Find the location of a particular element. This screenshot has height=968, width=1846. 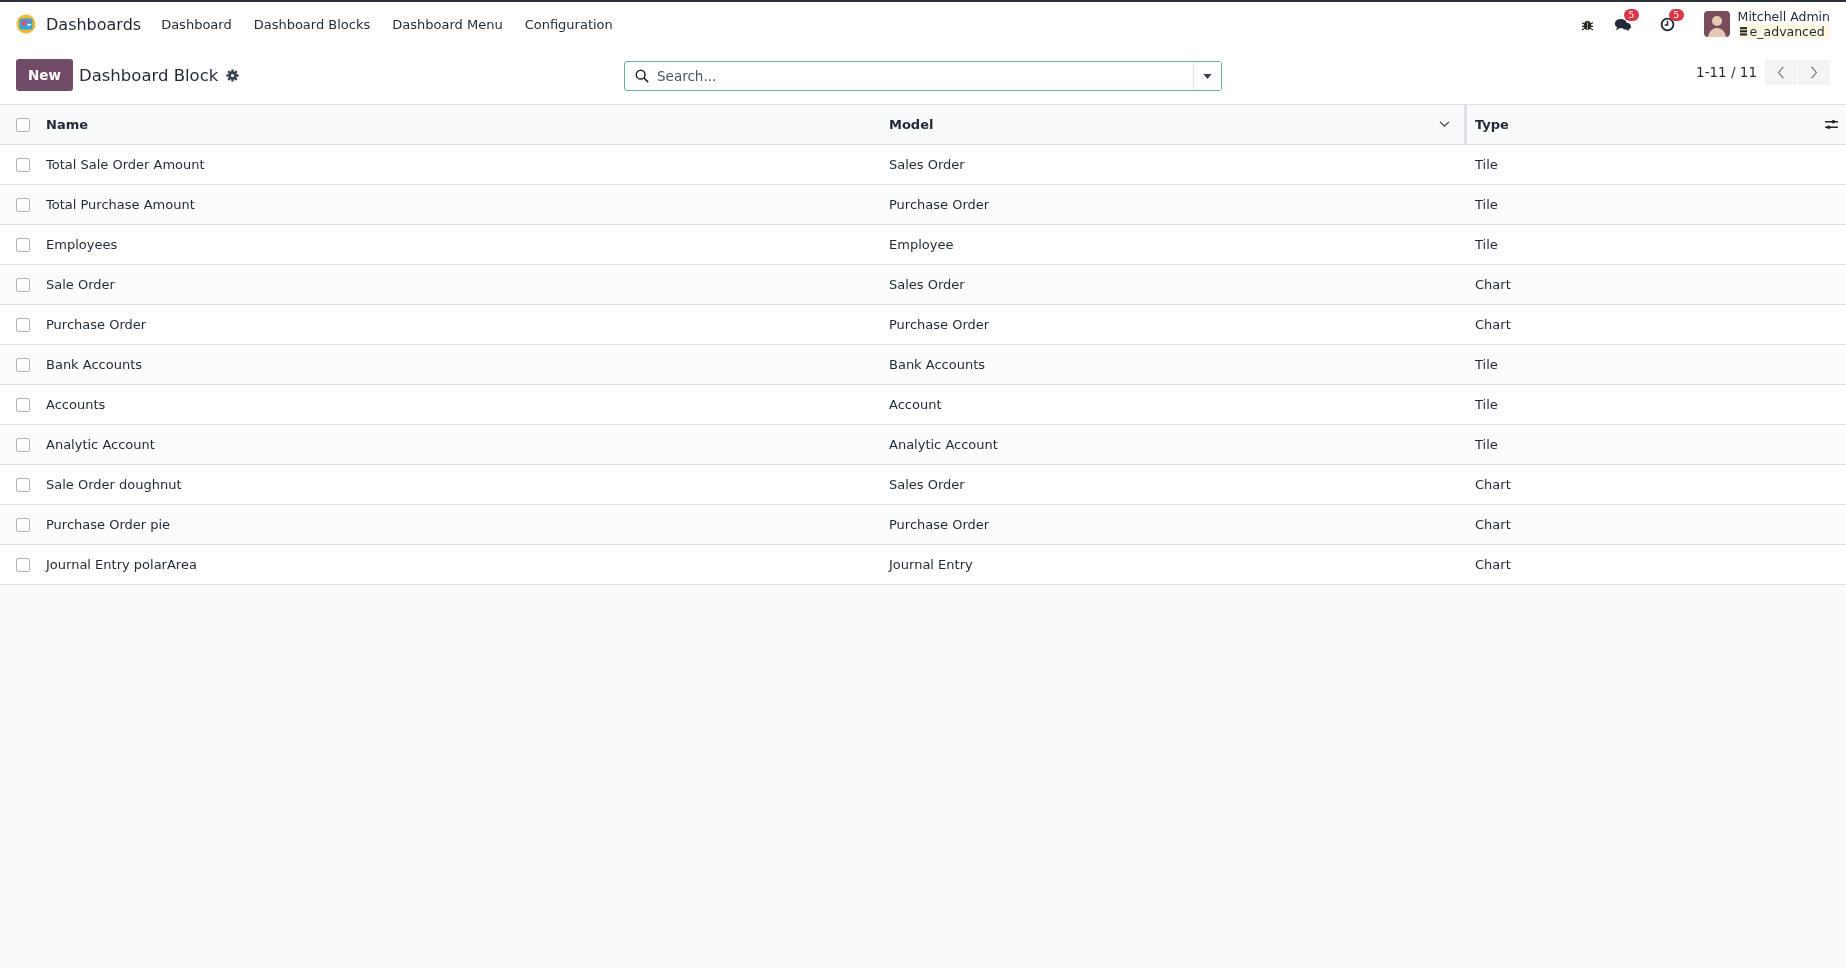

table-cell: Employees is located at coordinates (82, 244).